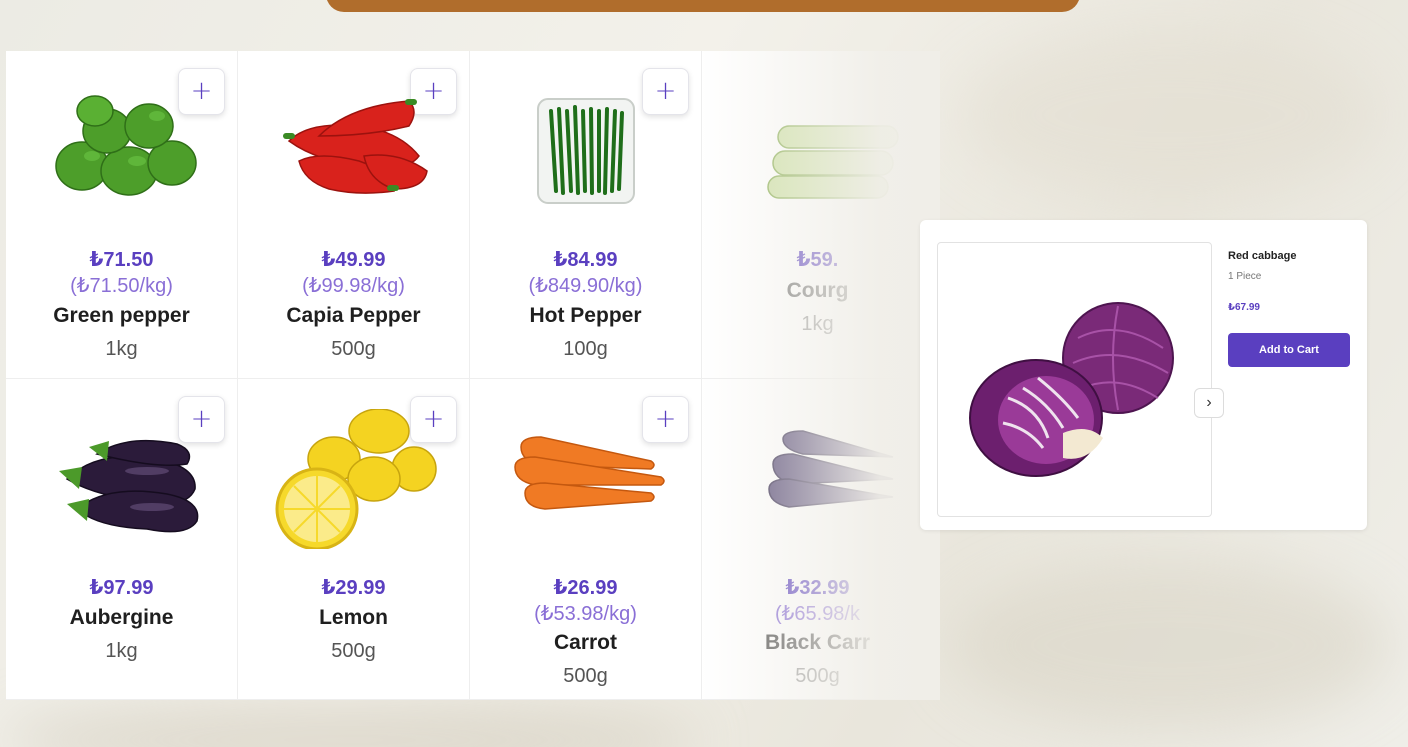  Describe the element at coordinates (585, 151) in the screenshot. I see `hot-pepper-icon` at that location.